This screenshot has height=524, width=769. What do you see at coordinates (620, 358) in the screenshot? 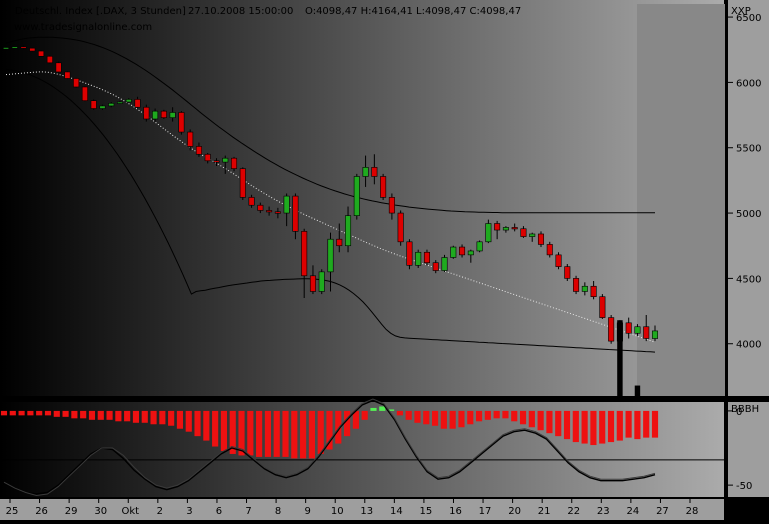
I see `volume-spike` at bounding box center [620, 358].